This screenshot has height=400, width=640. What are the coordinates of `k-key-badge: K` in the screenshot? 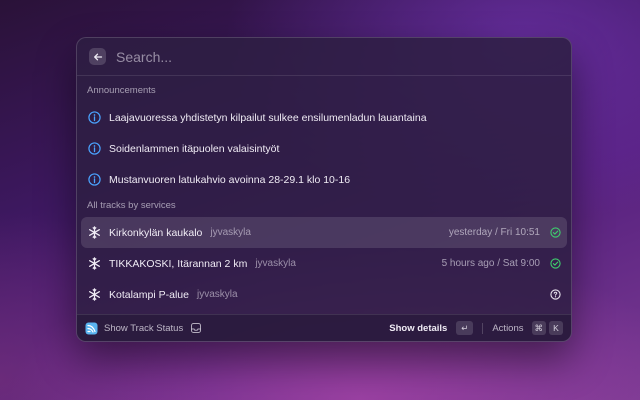 It's located at (556, 328).